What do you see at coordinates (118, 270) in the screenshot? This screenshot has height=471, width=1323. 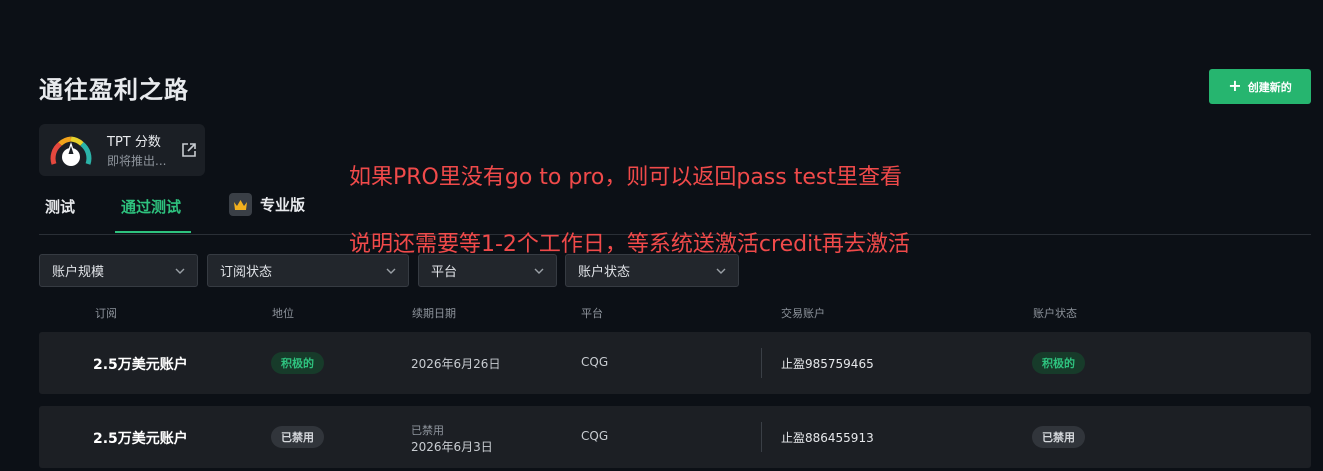 I see `filter-account-size: 账户规模` at bounding box center [118, 270].